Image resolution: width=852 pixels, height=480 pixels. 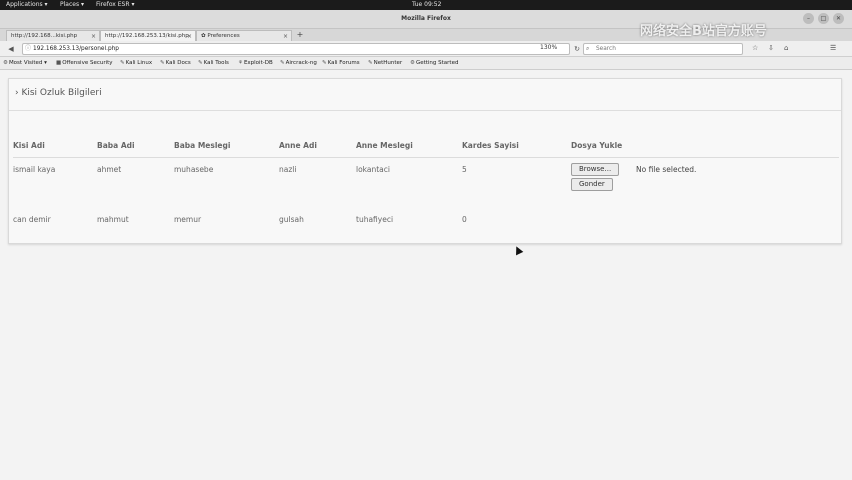 What do you see at coordinates (464, 169) in the screenshot?
I see `cell-kardes-sayisi: 5` at bounding box center [464, 169].